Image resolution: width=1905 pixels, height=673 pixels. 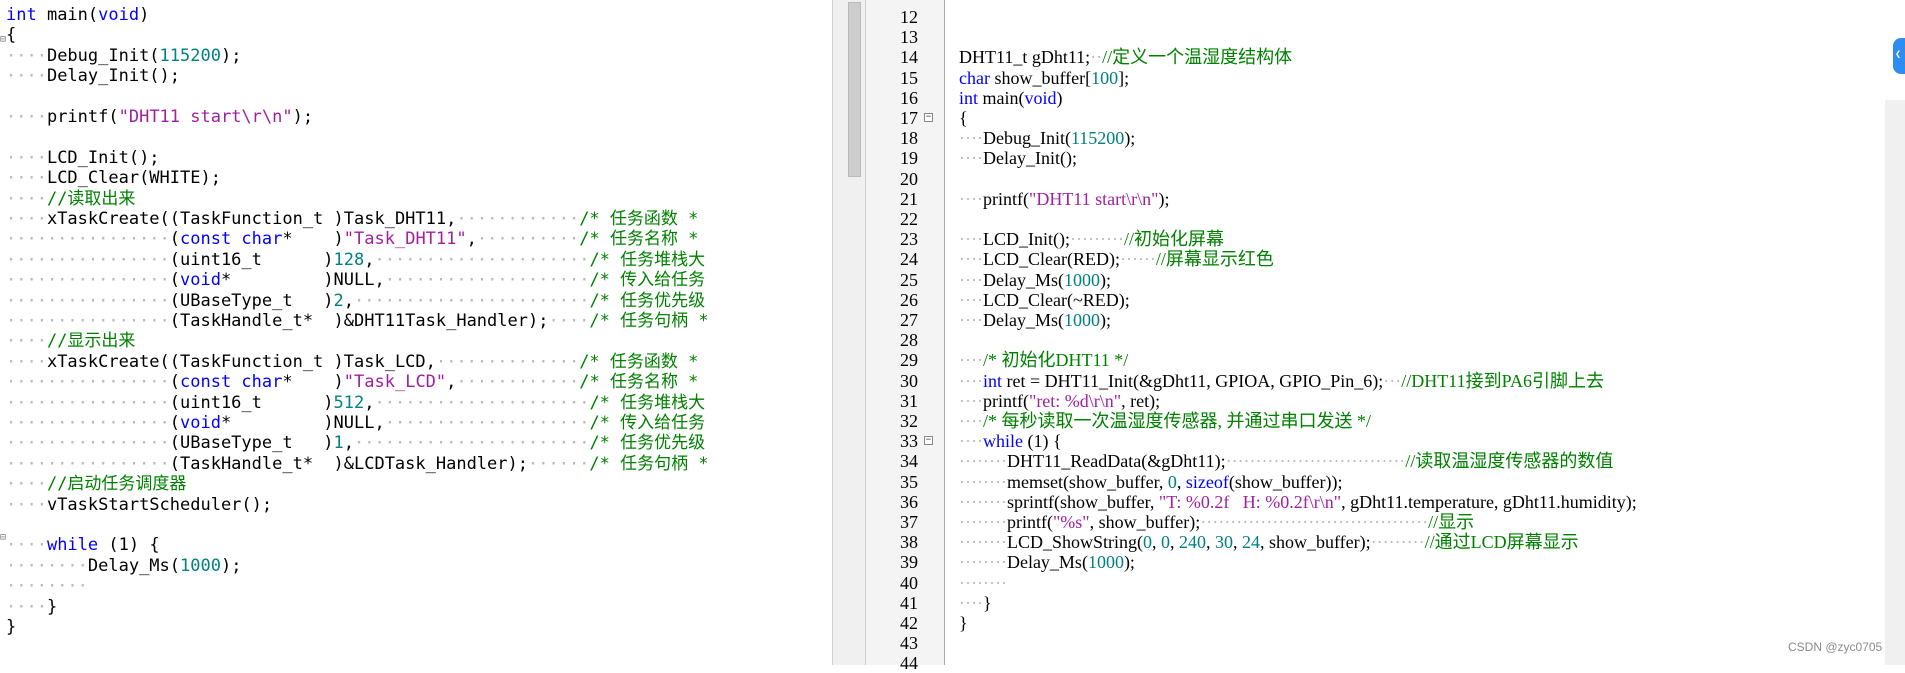 What do you see at coordinates (1895, 382) in the screenshot?
I see `right-scrollbar` at bounding box center [1895, 382].